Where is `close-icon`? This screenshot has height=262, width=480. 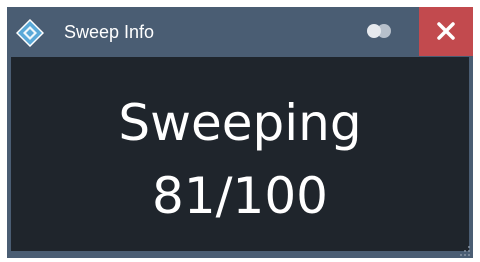
close-icon is located at coordinates (446, 31).